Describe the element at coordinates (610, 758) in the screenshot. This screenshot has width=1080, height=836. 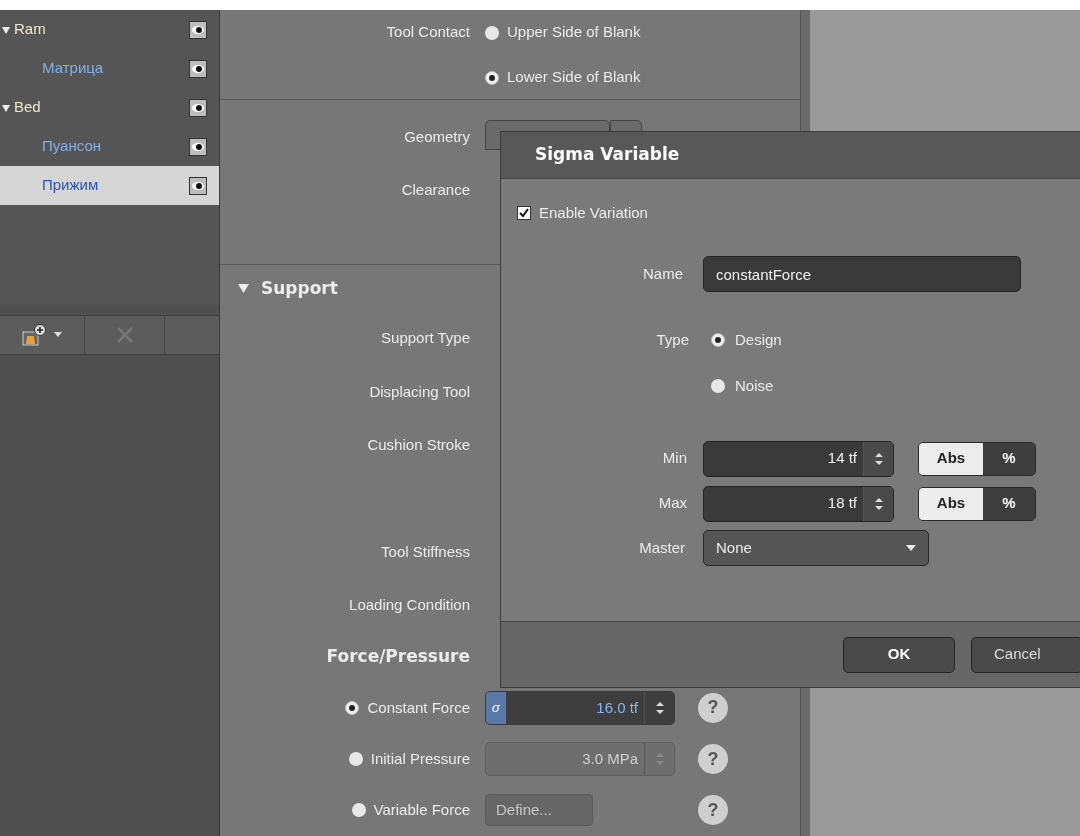
I see `spinner-value: 3.0 MPa` at that location.